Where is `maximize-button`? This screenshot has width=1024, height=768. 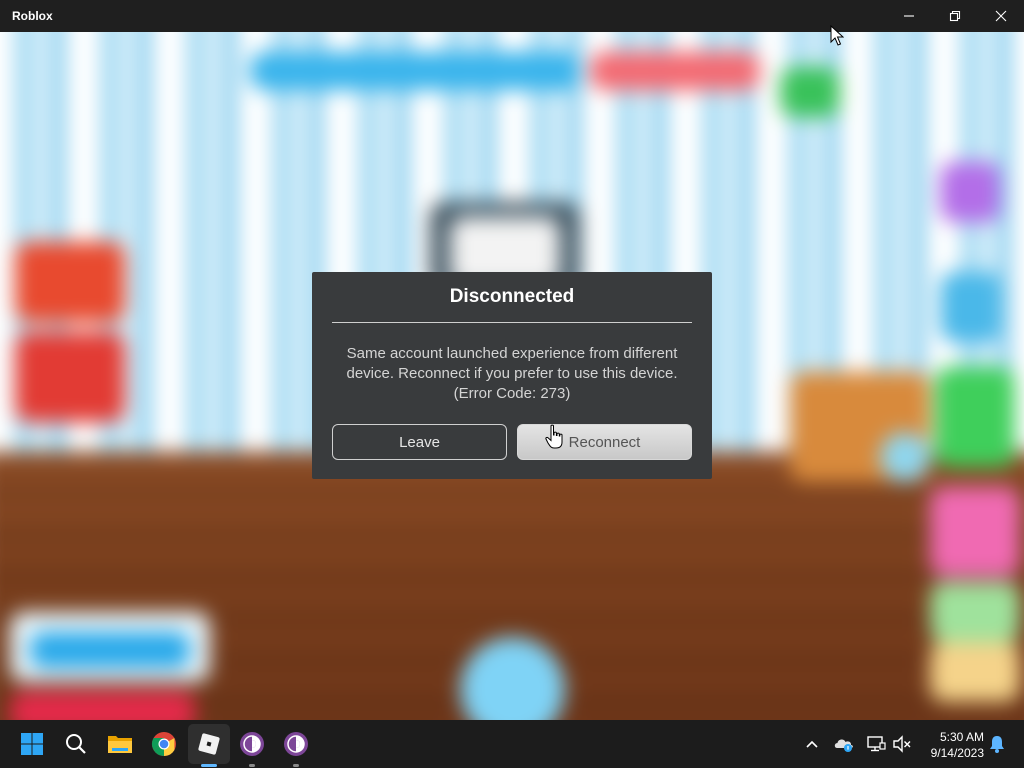
maximize-button is located at coordinates (955, 16).